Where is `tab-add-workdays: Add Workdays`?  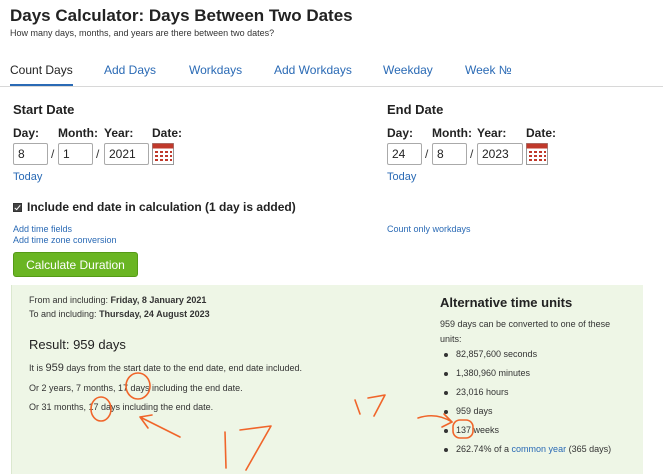 tab-add-workdays: Add Workdays is located at coordinates (313, 70).